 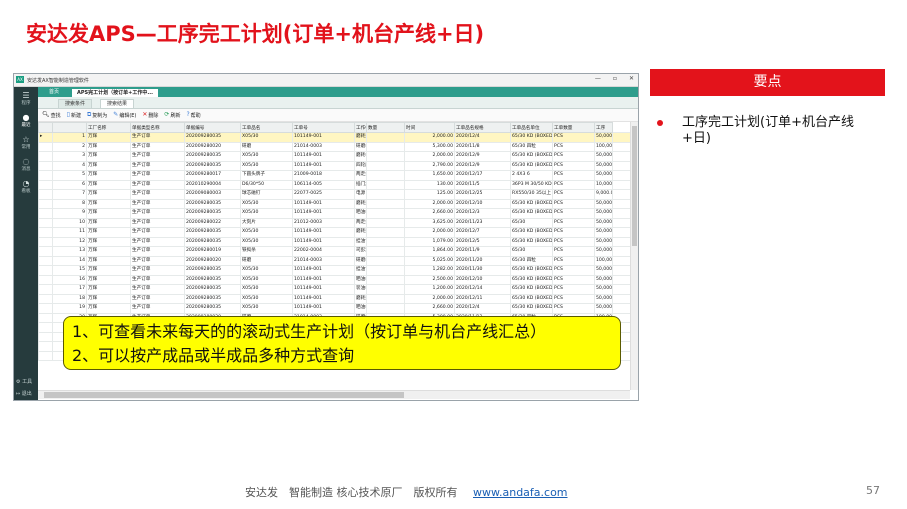 I want to click on table-cell: 2020/12/10, so click(x=482, y=279).